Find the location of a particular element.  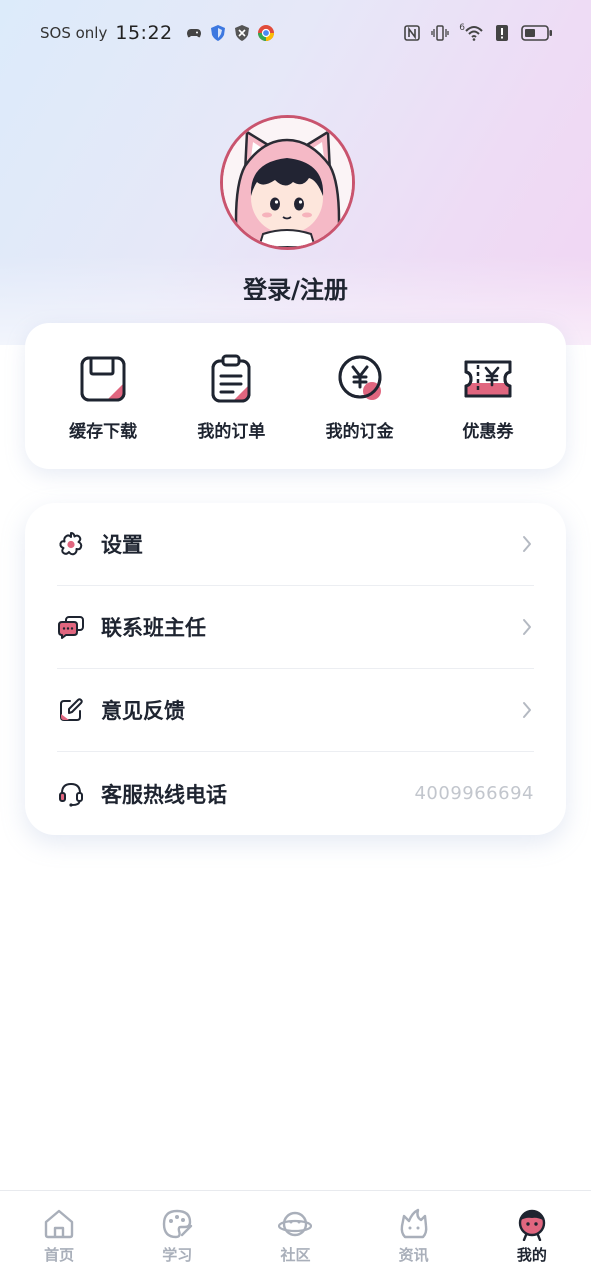

nav-study: 学习 is located at coordinates (177, 1236).